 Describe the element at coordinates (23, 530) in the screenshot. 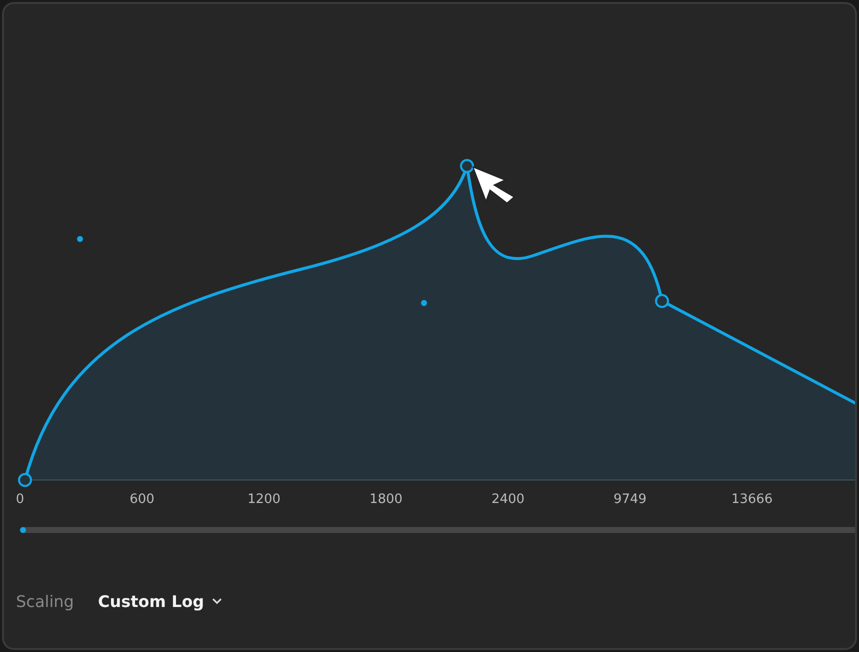

I see `scroll-thumb` at that location.